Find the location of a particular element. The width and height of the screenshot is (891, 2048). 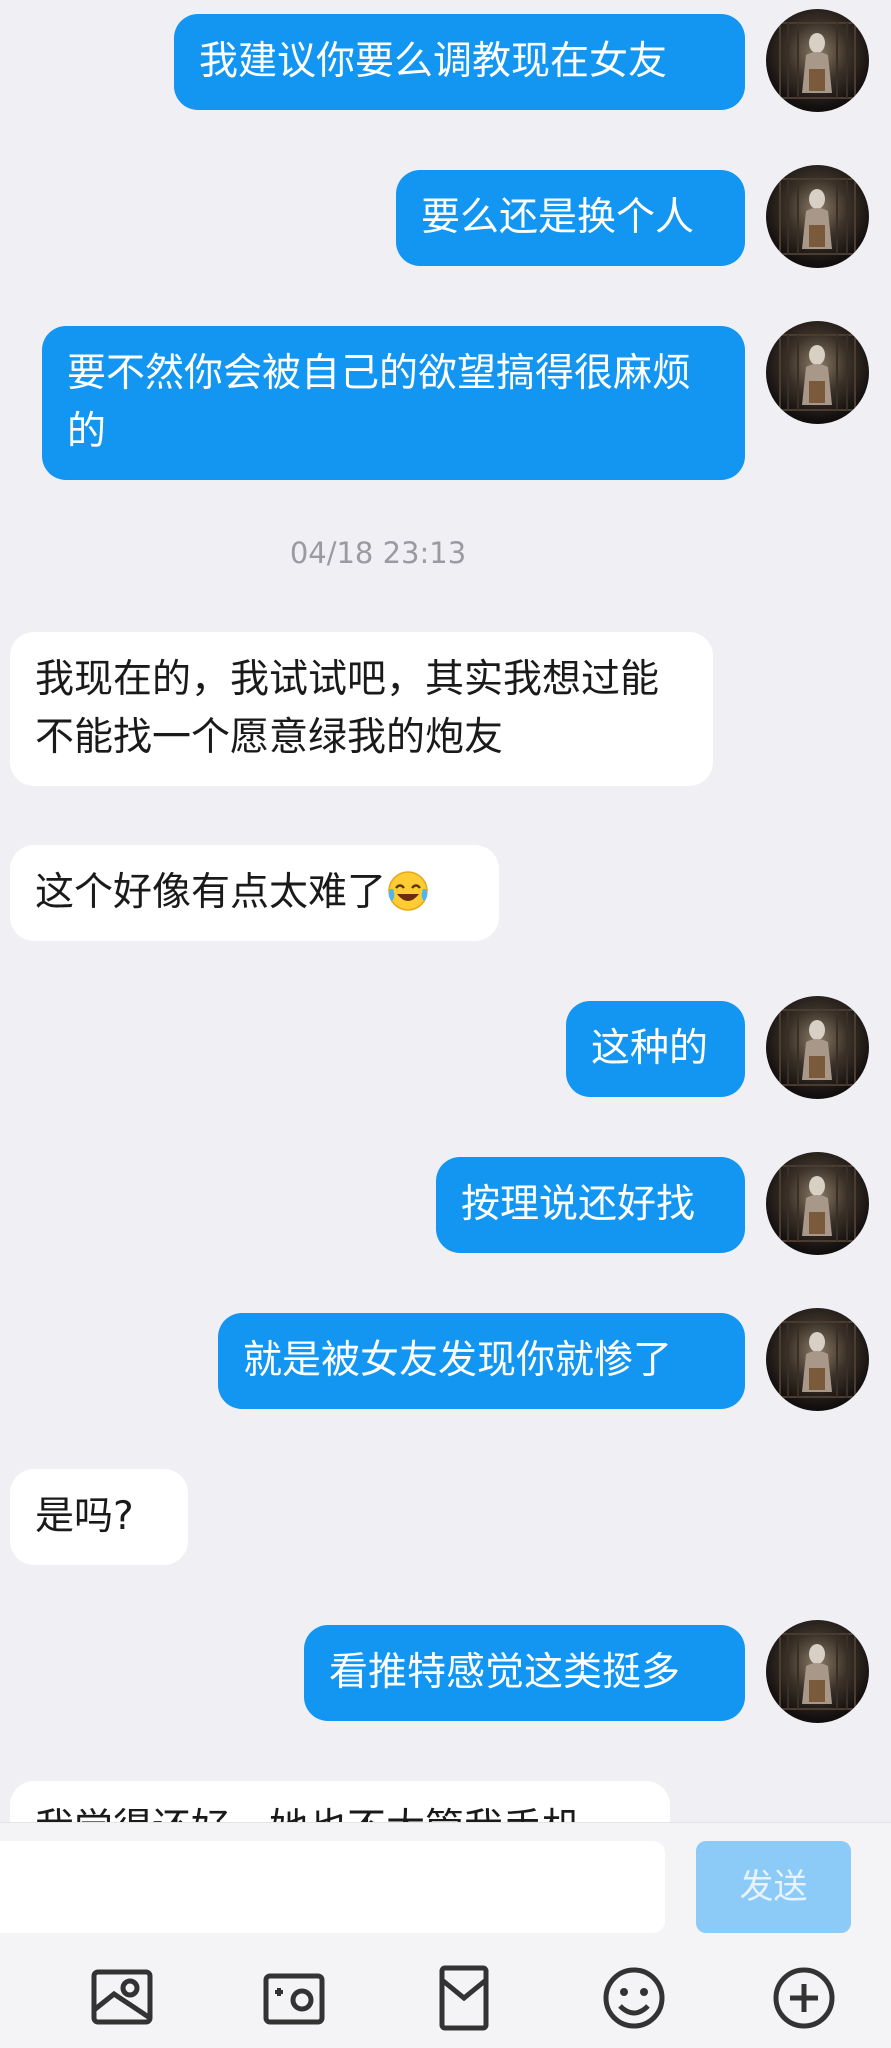

outgoing-bubble: 要不然你会被自己的欲望搞得很麻烦的 is located at coordinates (393, 403).